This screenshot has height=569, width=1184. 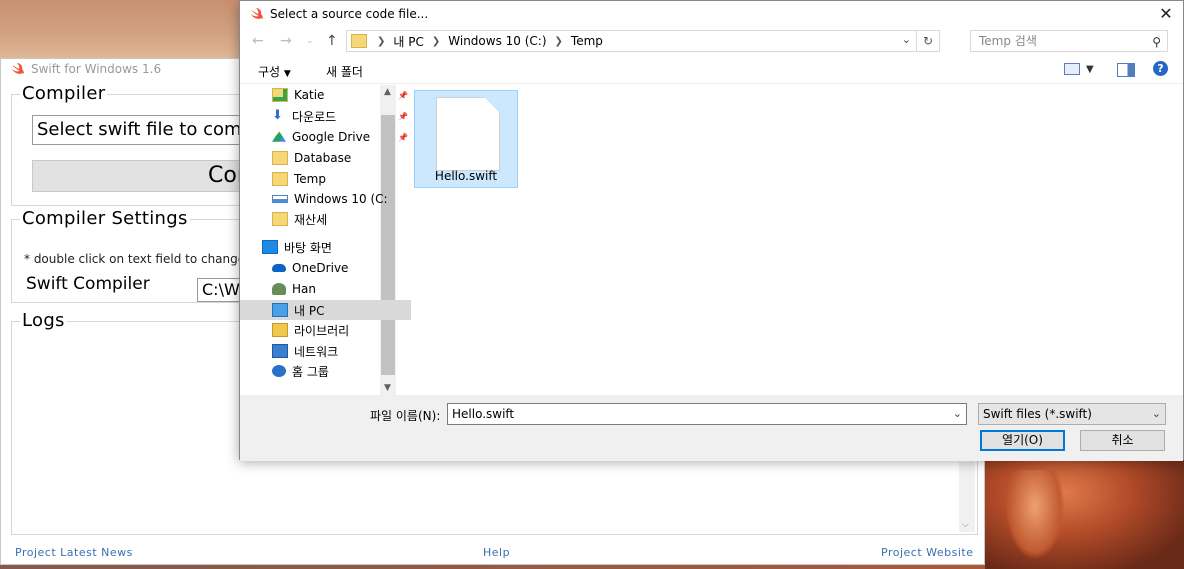 I want to click on nav-item: 바탕 화면, so click(x=320, y=247).